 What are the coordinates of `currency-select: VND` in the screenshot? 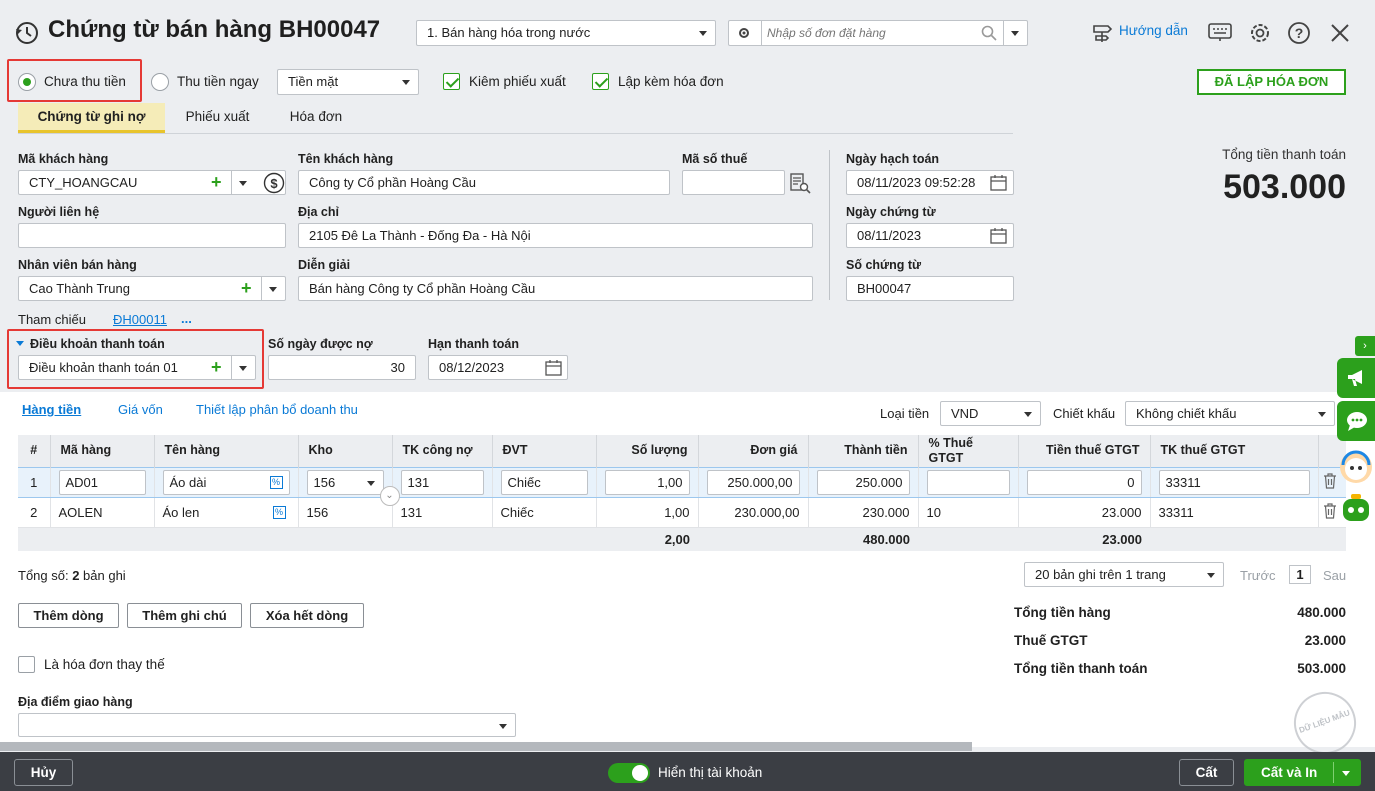 It's located at (990, 413).